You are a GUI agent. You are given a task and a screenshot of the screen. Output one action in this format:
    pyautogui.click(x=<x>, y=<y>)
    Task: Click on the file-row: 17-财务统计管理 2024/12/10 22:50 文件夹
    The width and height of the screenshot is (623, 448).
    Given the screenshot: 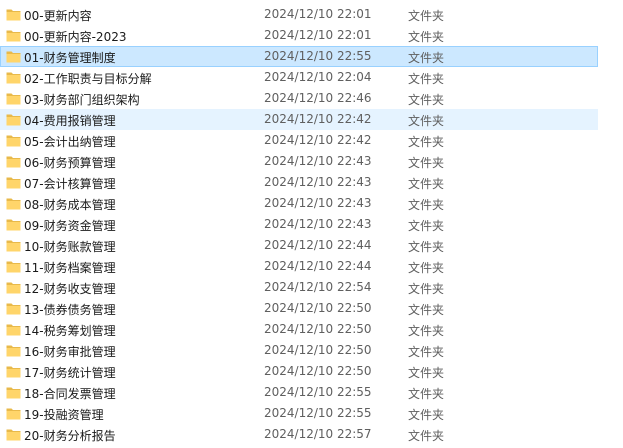 What is the action you would take?
    pyautogui.click(x=299, y=371)
    